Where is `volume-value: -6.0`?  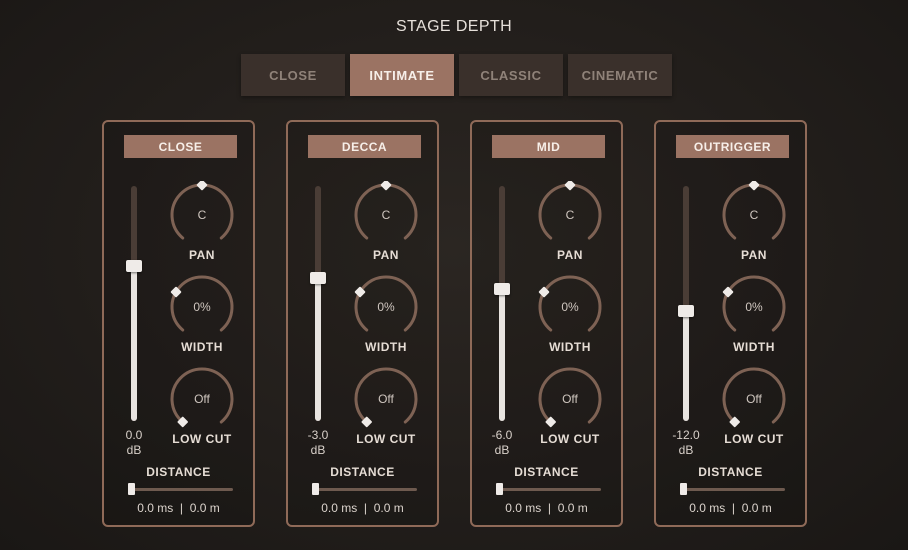
volume-value: -6.0 is located at coordinates (502, 435).